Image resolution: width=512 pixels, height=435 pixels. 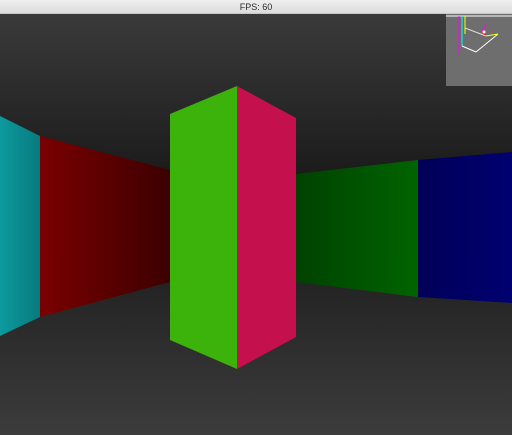 What do you see at coordinates (20, 226) in the screenshot?
I see `far-left-wall-cyan` at bounding box center [20, 226].